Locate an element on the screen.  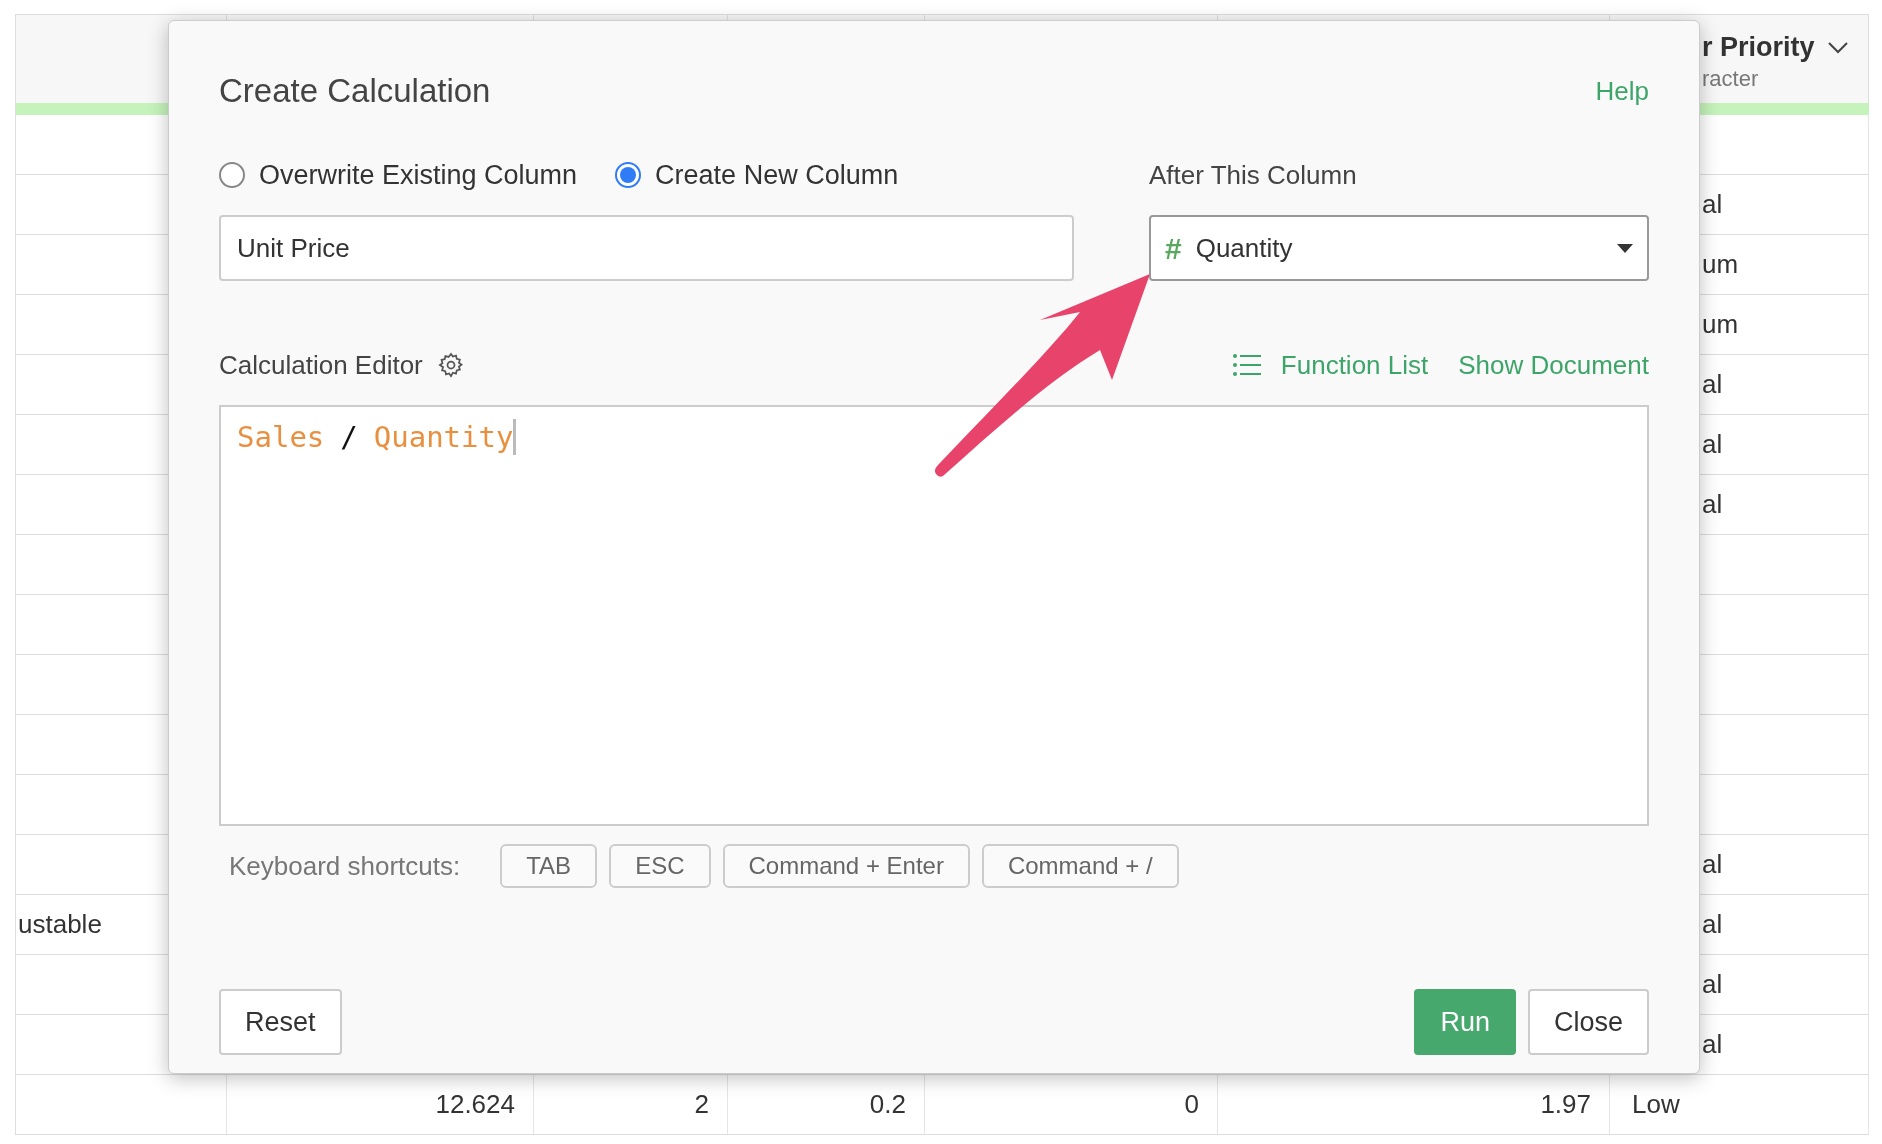
dialog-button: Close is located at coordinates (1588, 1022).